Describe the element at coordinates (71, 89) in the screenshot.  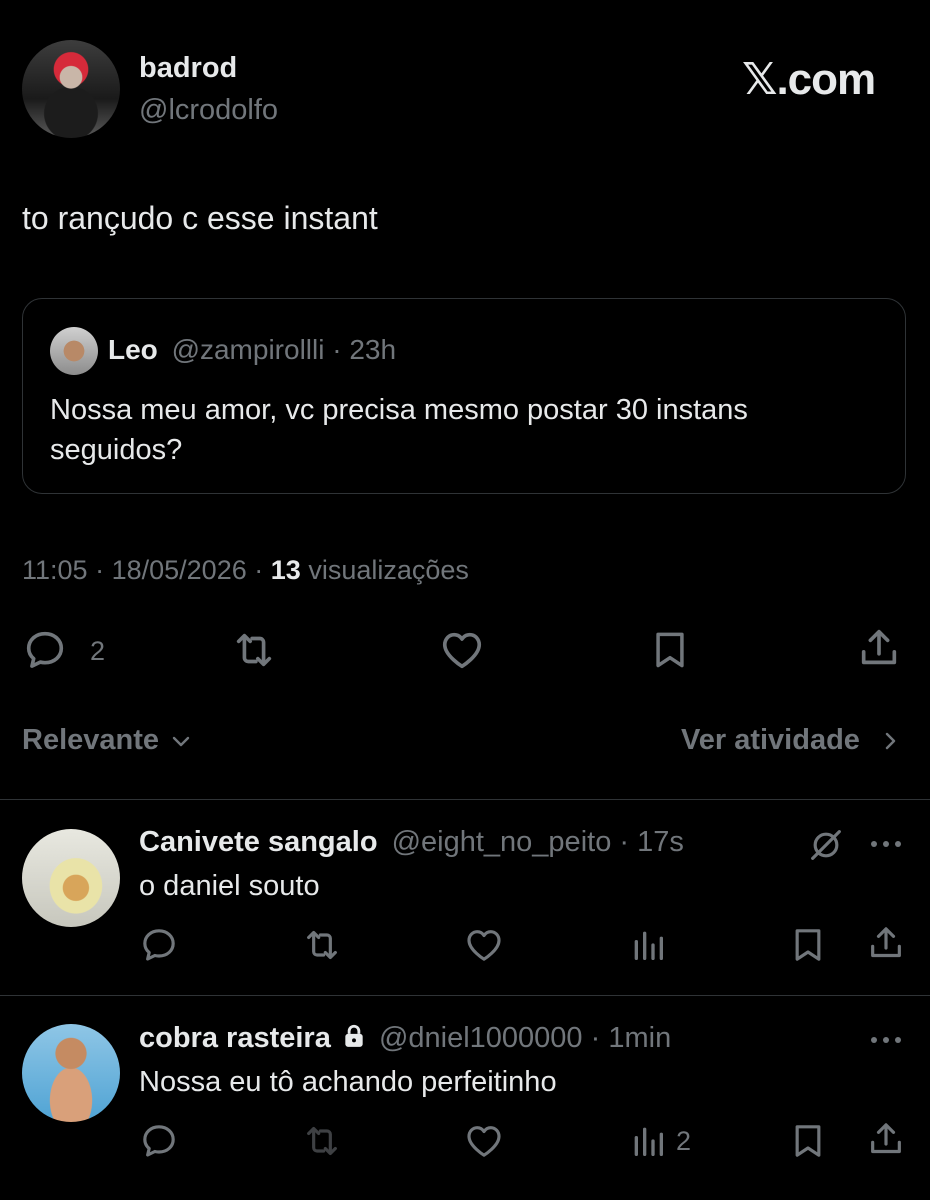
I see `author-avatar` at that location.